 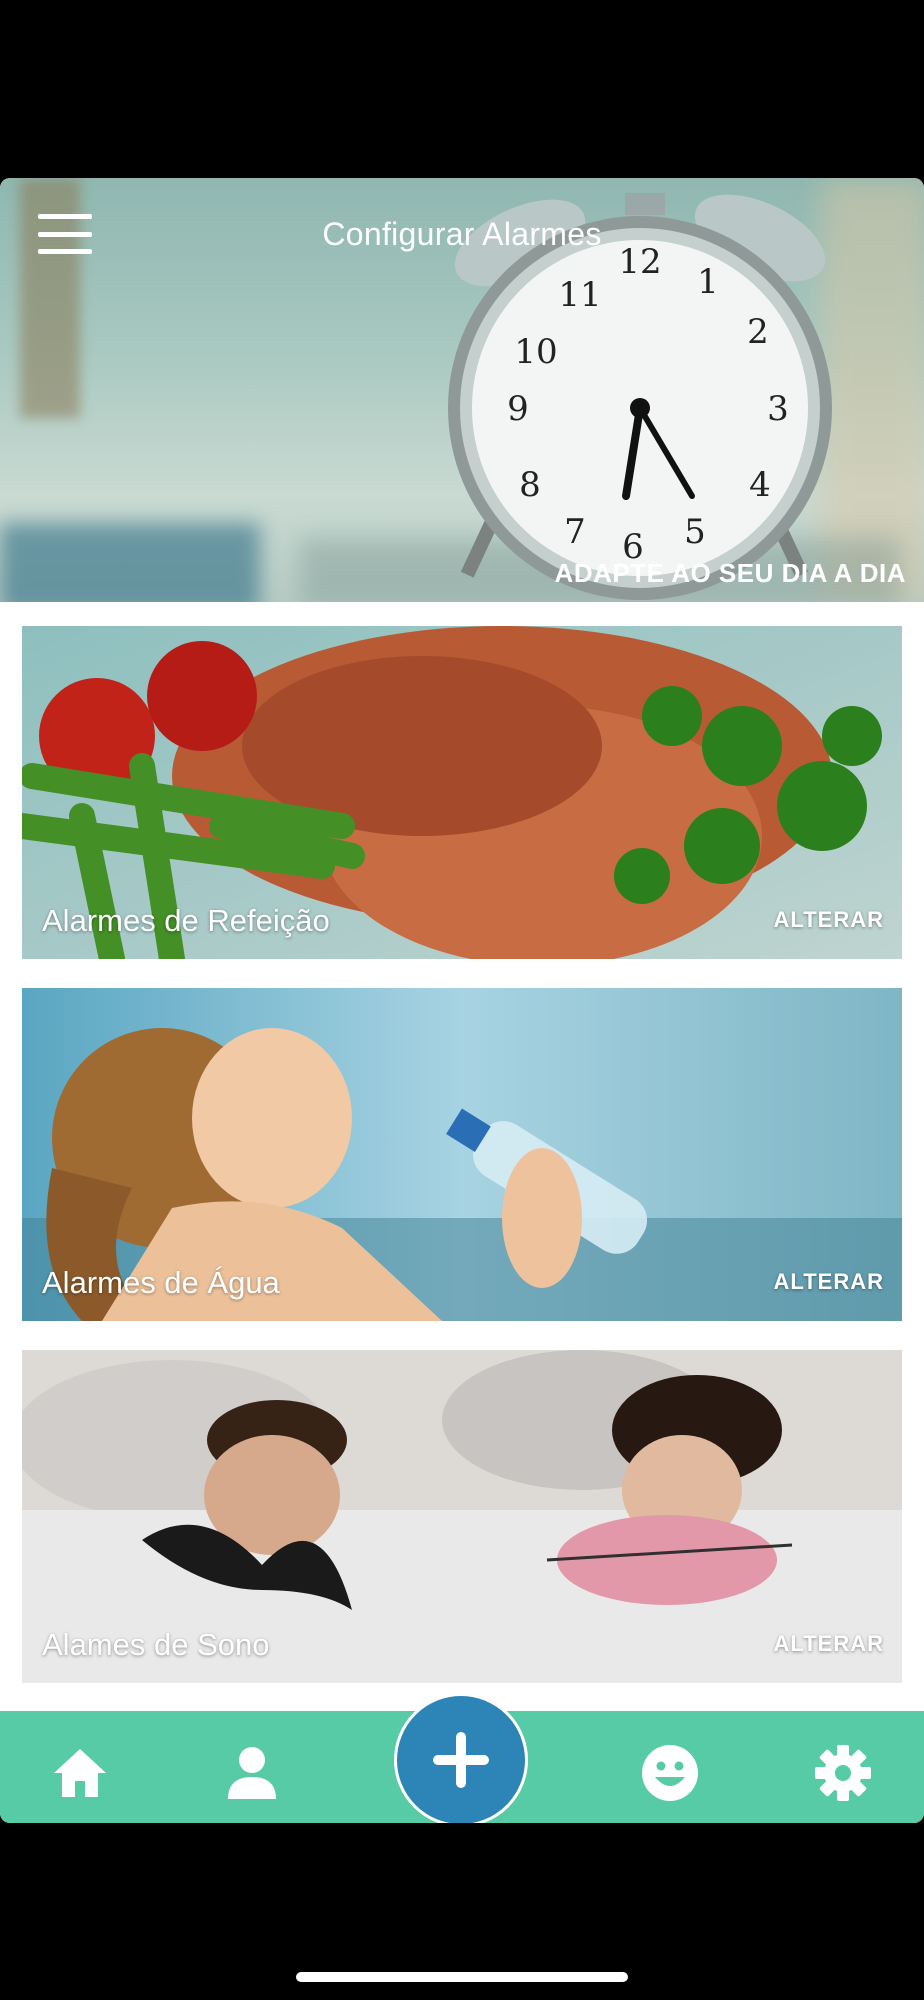 What do you see at coordinates (758, 332) in the screenshot?
I see `svg-text: 2` at bounding box center [758, 332].